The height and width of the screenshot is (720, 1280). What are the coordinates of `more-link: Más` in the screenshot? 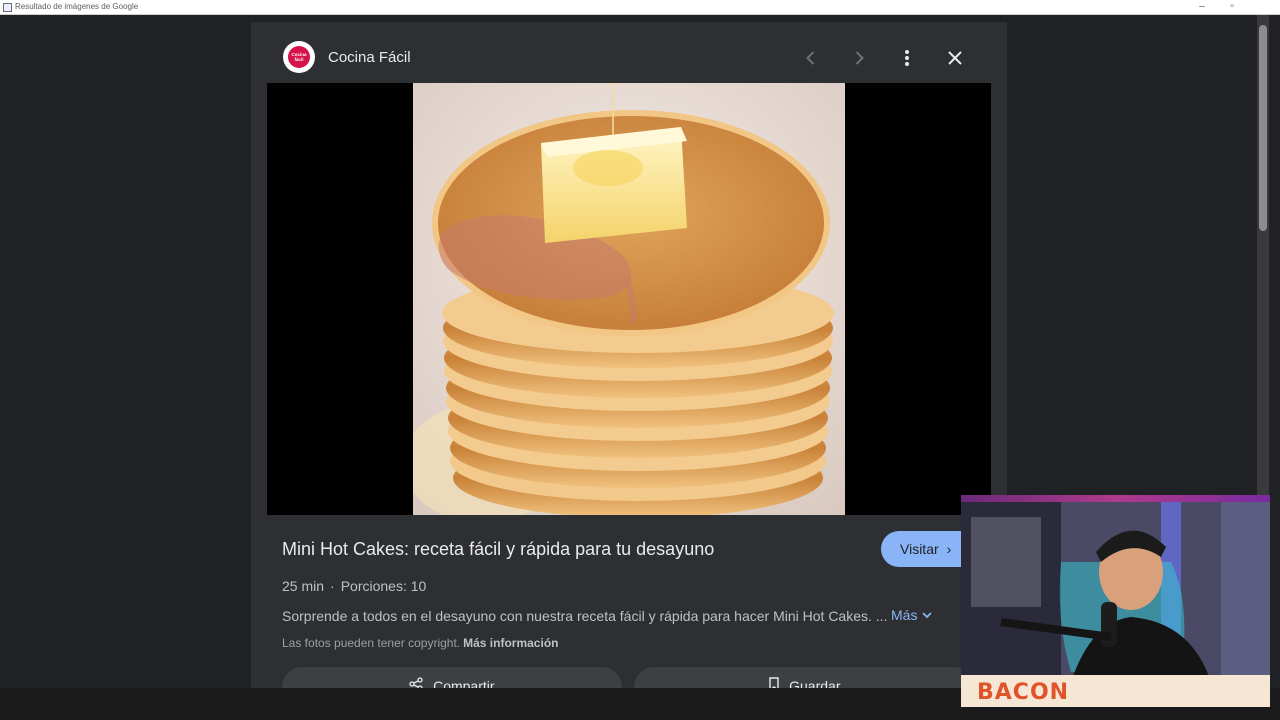 It's located at (912, 615).